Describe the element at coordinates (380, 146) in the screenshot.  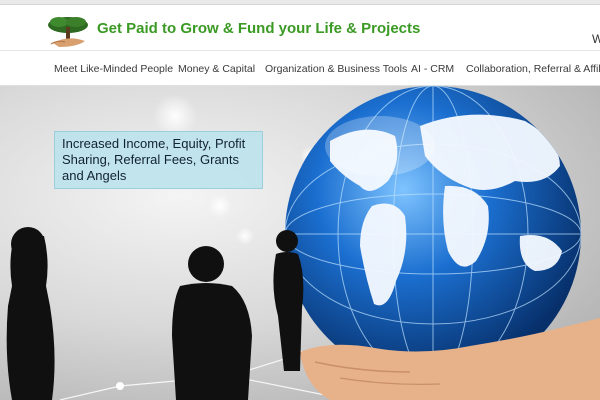
I see `globe-highlight` at that location.